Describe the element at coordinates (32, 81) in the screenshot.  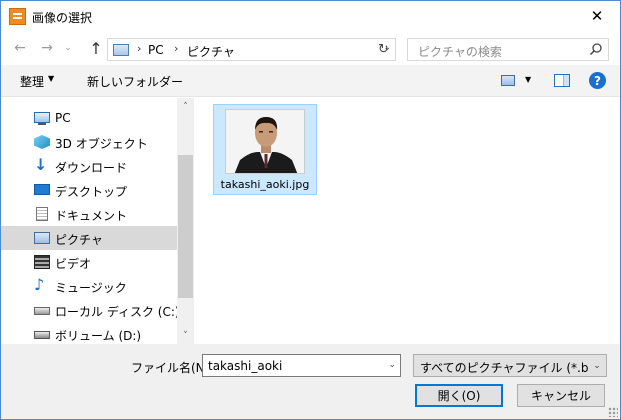
I see `organize-menu: 整理` at that location.